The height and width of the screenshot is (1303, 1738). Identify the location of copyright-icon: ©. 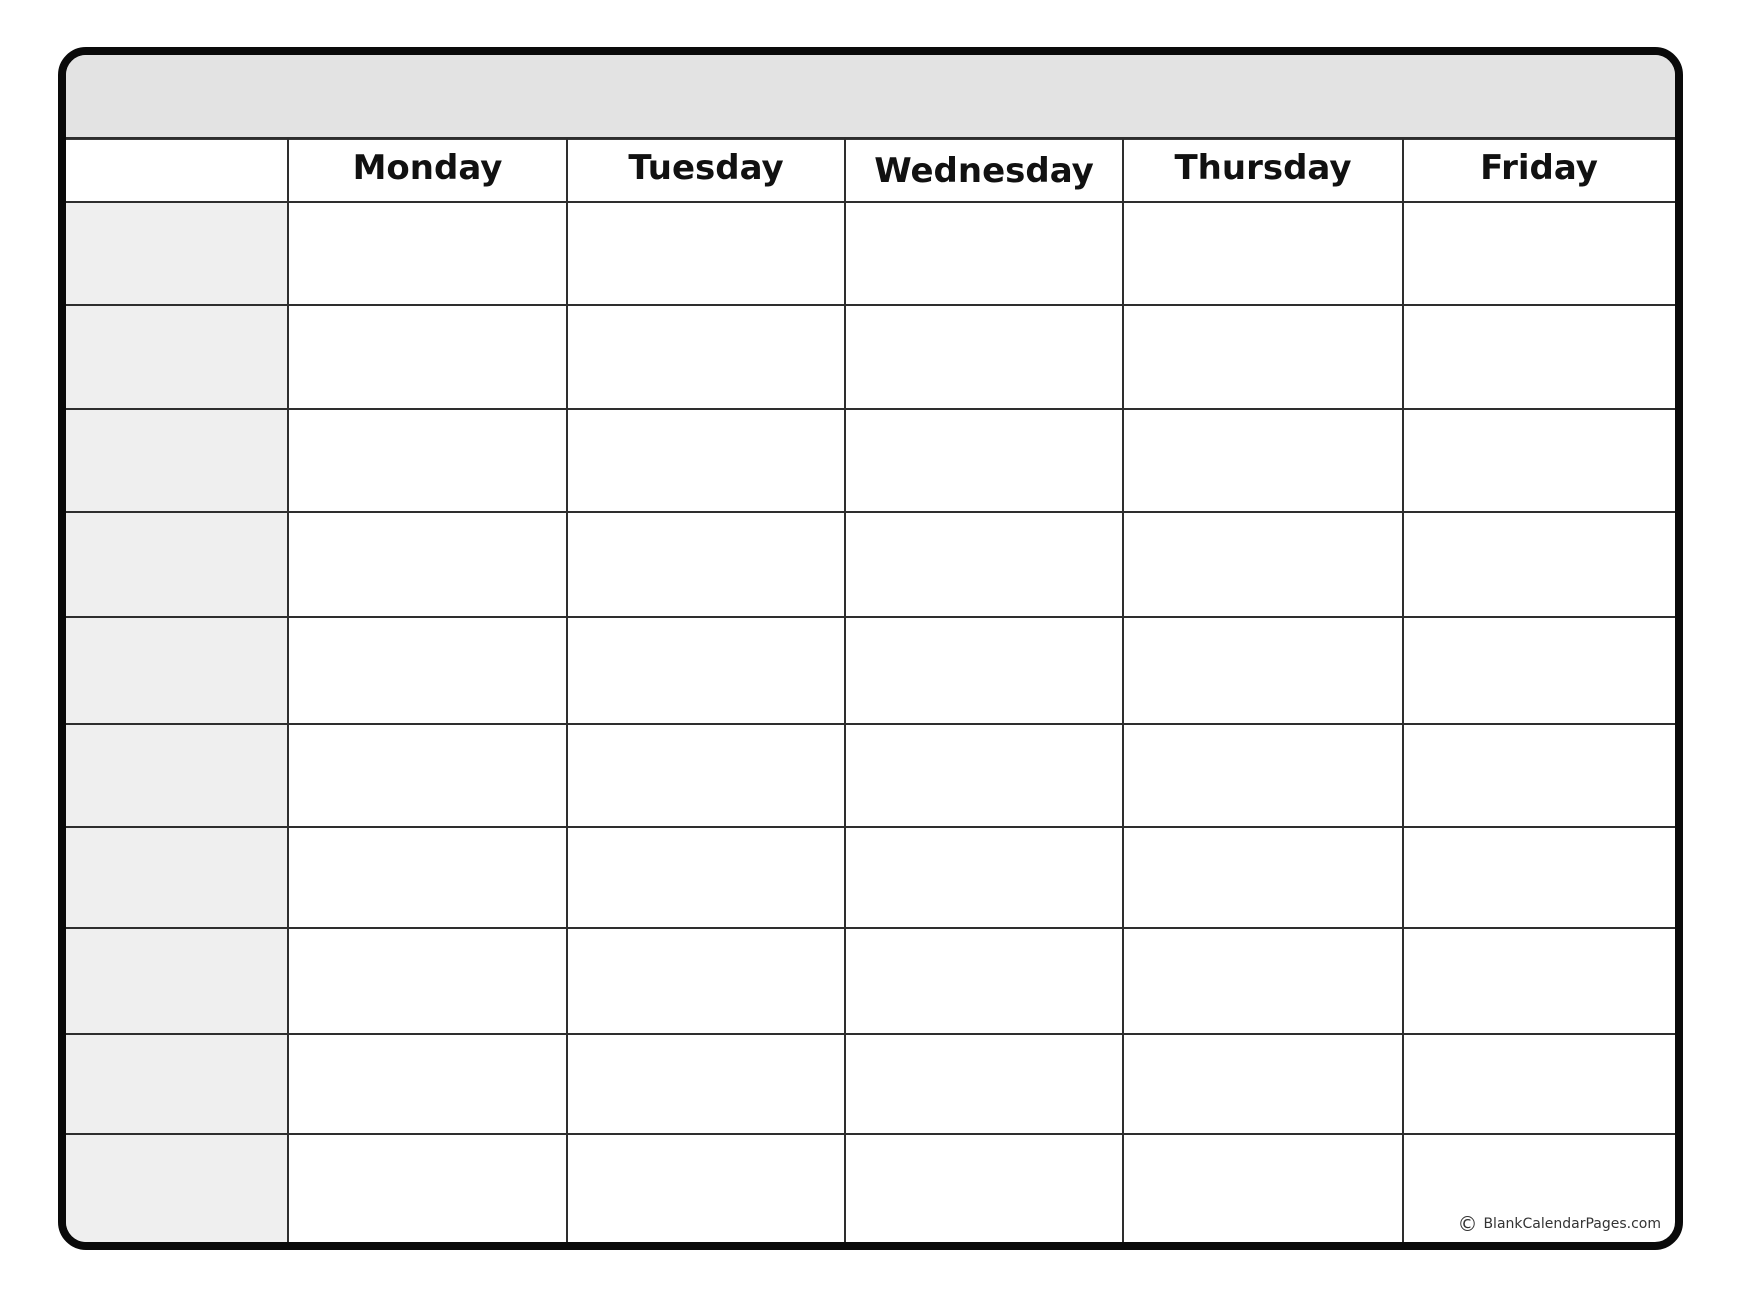
(1467, 1224).